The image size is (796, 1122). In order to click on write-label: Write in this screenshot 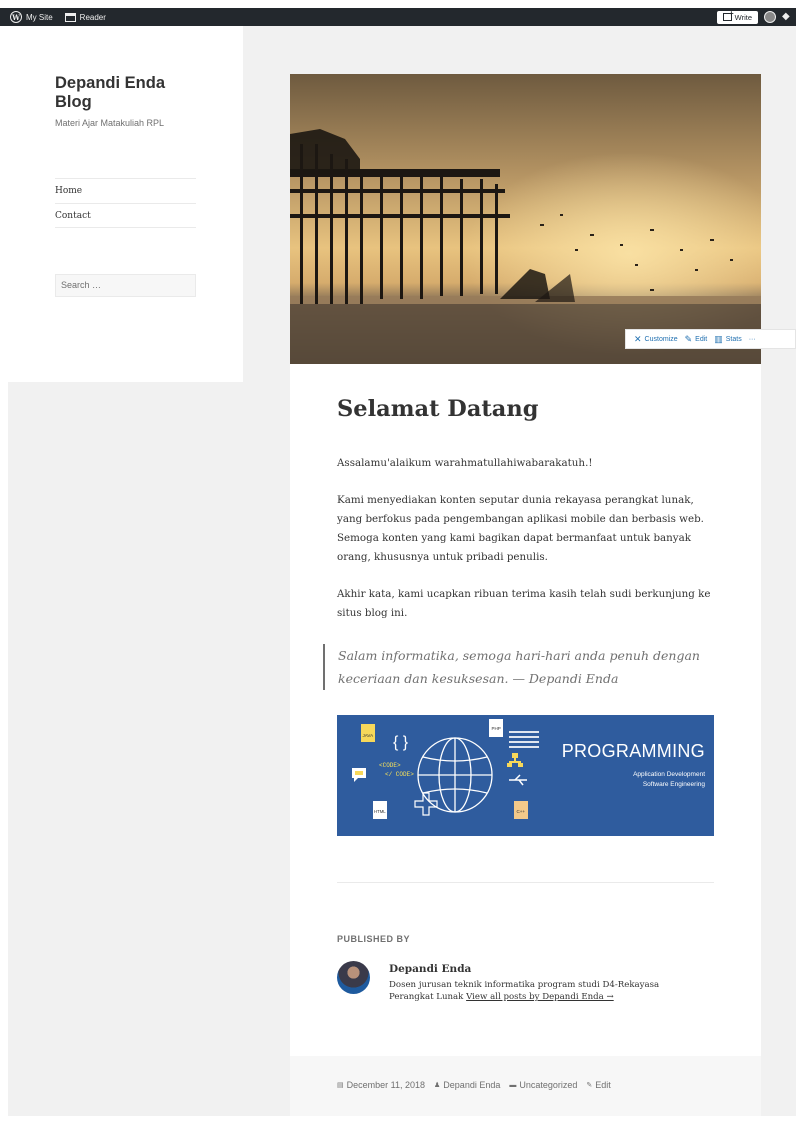, I will do `click(743, 17)`.